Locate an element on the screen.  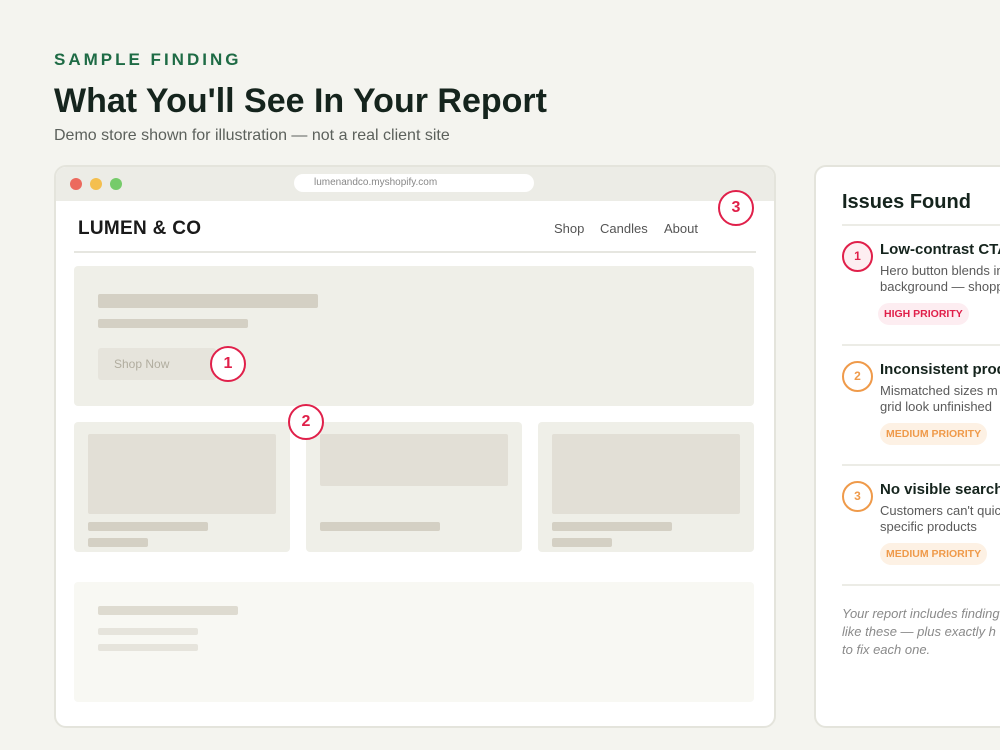
eyebrow-label: SAMPLE FINDING is located at coordinates (148, 59).